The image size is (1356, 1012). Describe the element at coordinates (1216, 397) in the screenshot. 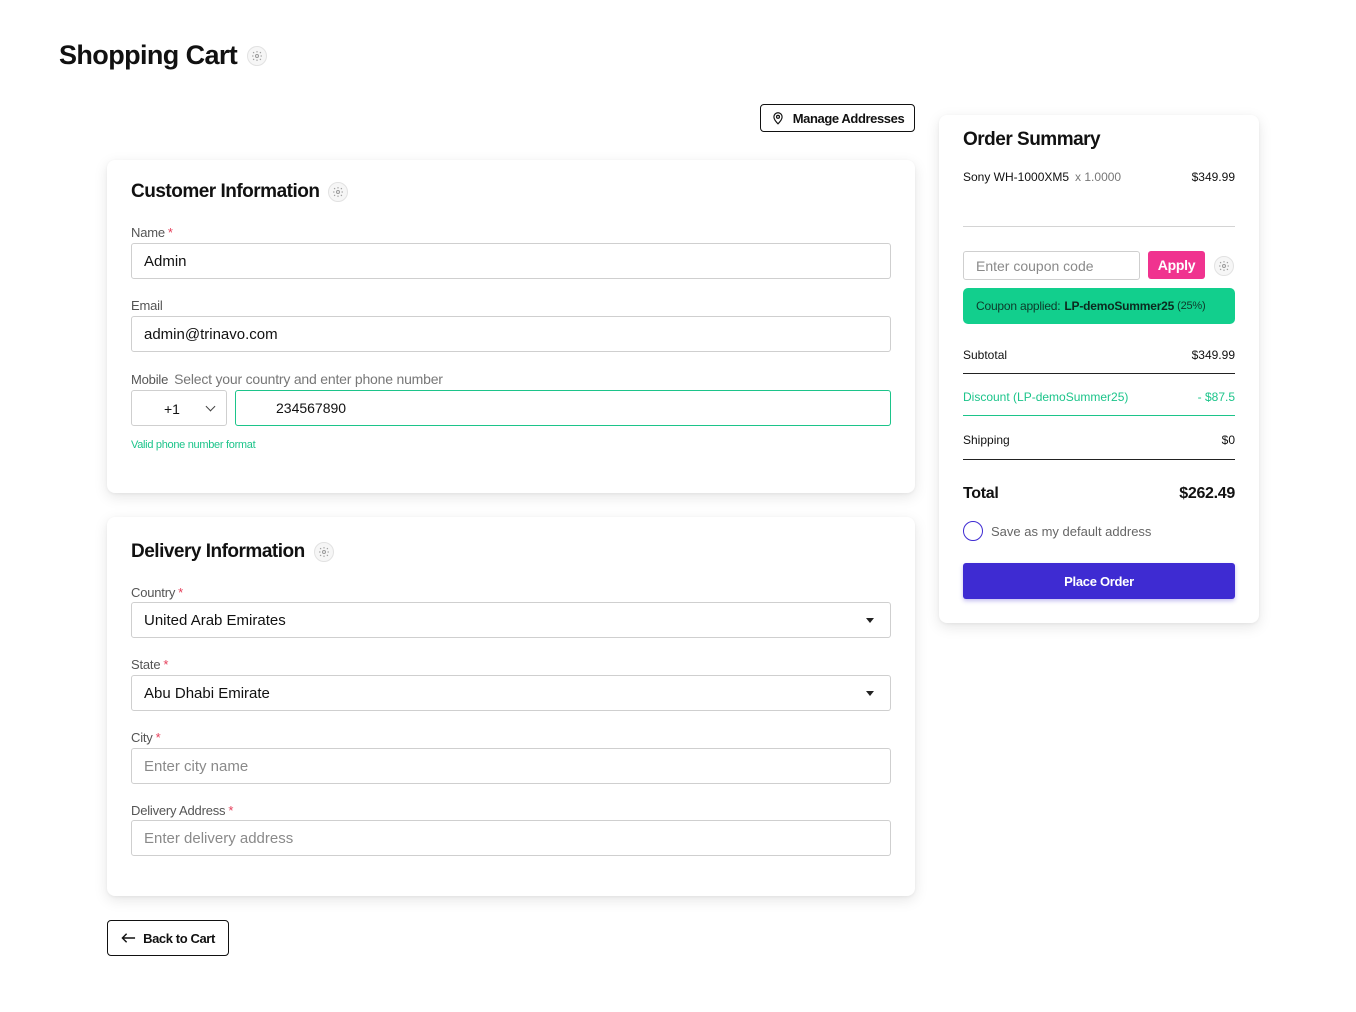

I see `discount-value: - $87.5` at that location.